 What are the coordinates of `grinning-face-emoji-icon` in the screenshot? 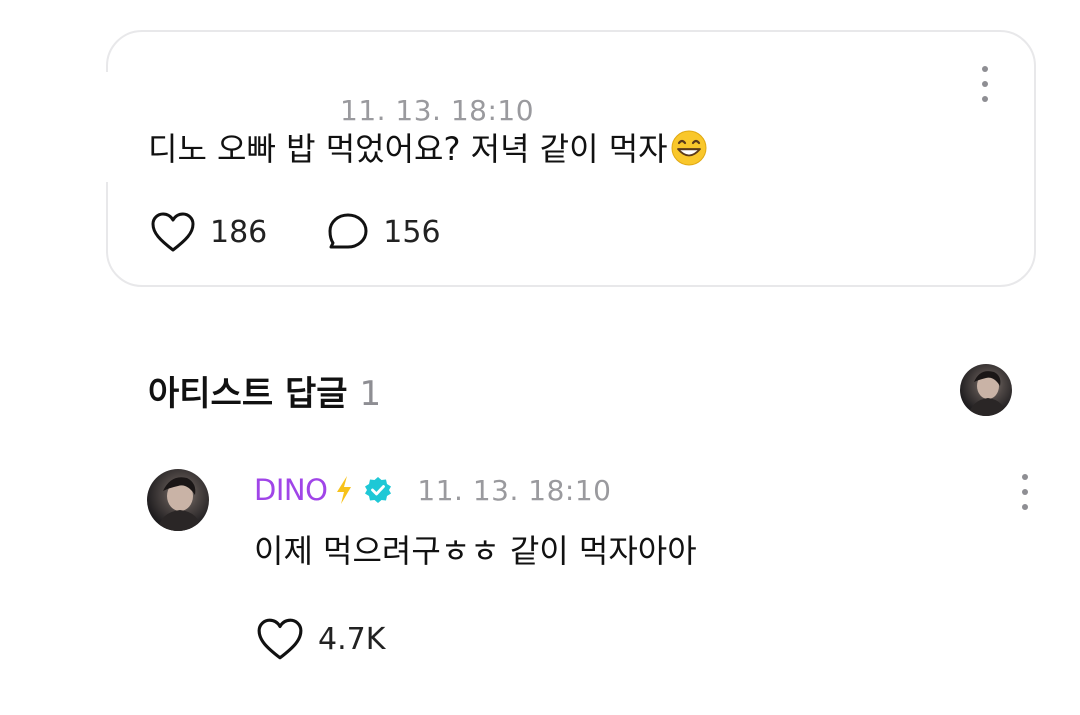 It's located at (689, 148).